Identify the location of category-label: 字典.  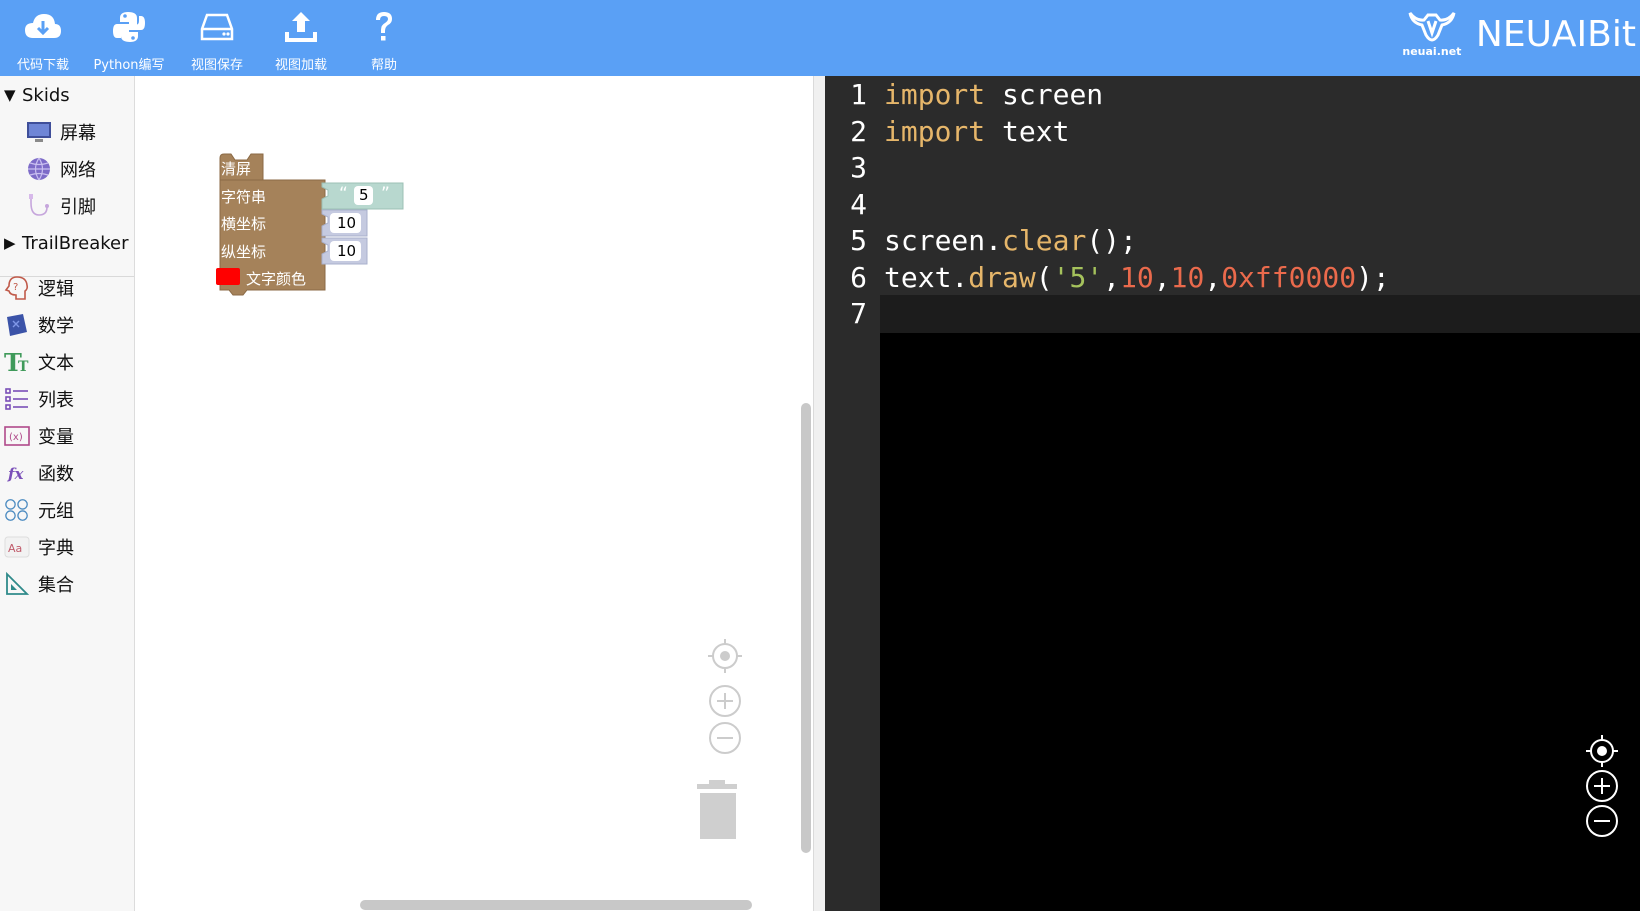
(56, 548).